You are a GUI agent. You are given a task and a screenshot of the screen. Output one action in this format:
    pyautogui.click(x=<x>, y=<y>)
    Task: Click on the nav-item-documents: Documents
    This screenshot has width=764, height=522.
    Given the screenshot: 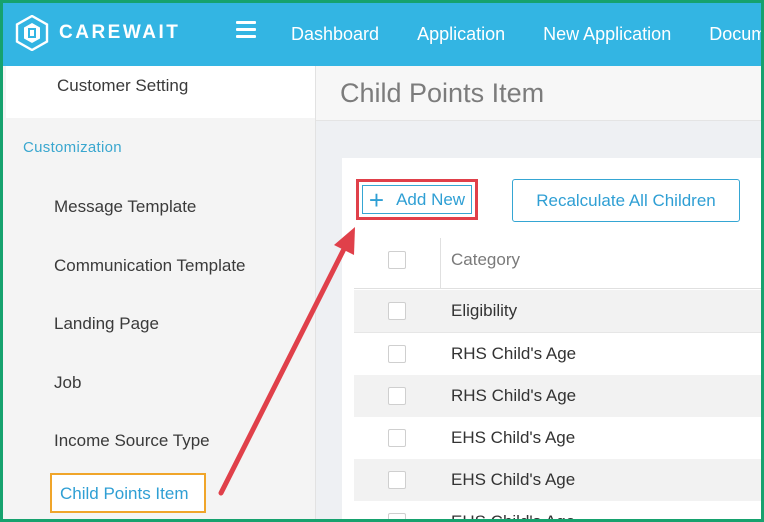 What is the action you would take?
    pyautogui.click(x=735, y=34)
    